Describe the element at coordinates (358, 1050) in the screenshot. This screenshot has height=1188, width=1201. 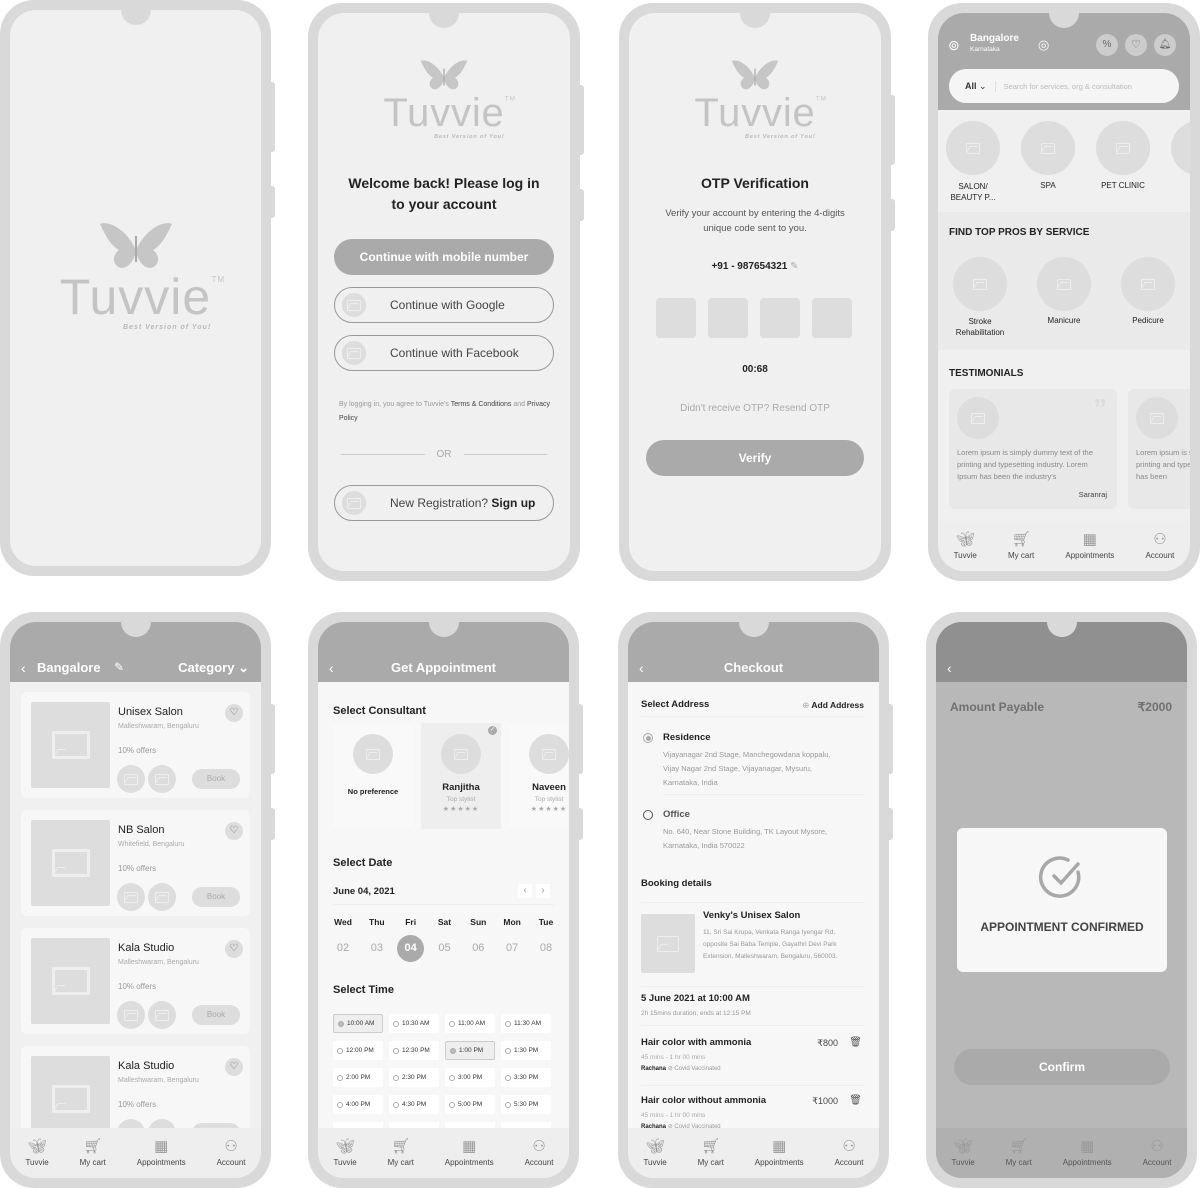
I see `time-slot: 12:00 PM` at that location.